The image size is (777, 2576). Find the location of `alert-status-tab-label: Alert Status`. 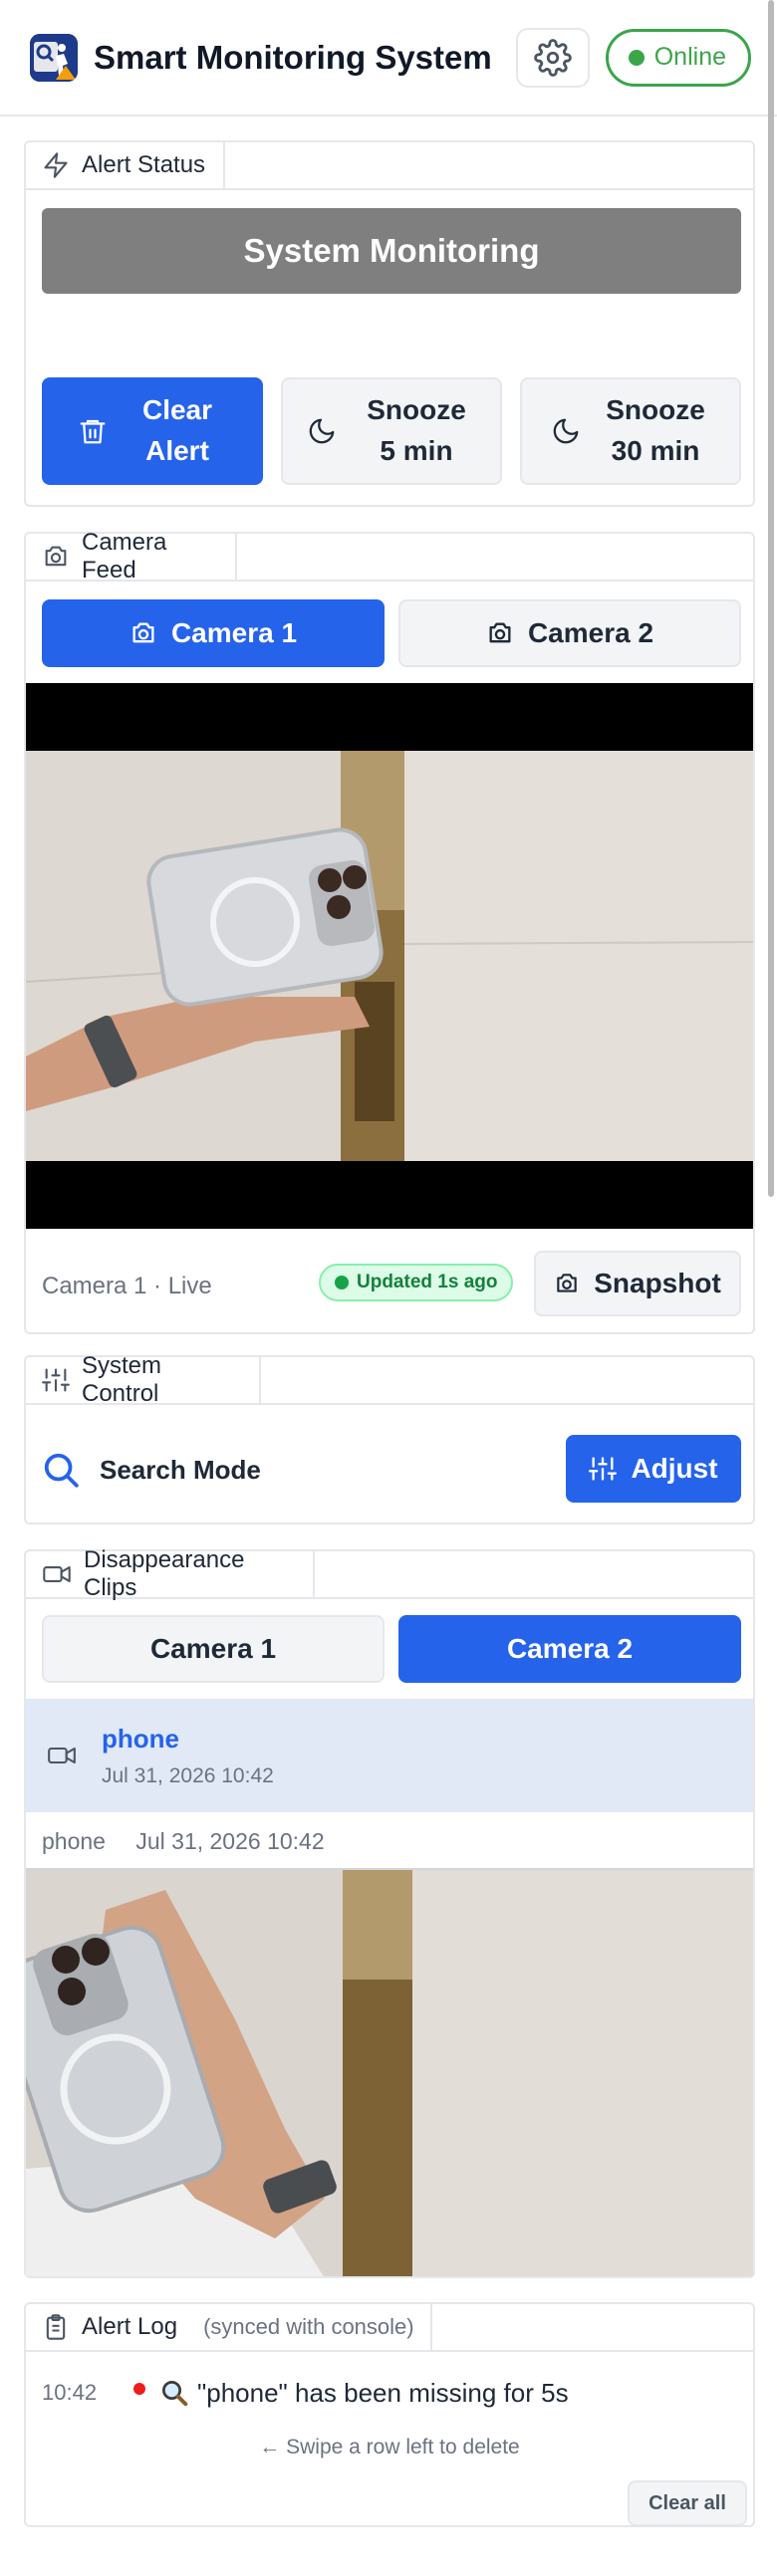

alert-status-tab-label: Alert Status is located at coordinates (144, 164).